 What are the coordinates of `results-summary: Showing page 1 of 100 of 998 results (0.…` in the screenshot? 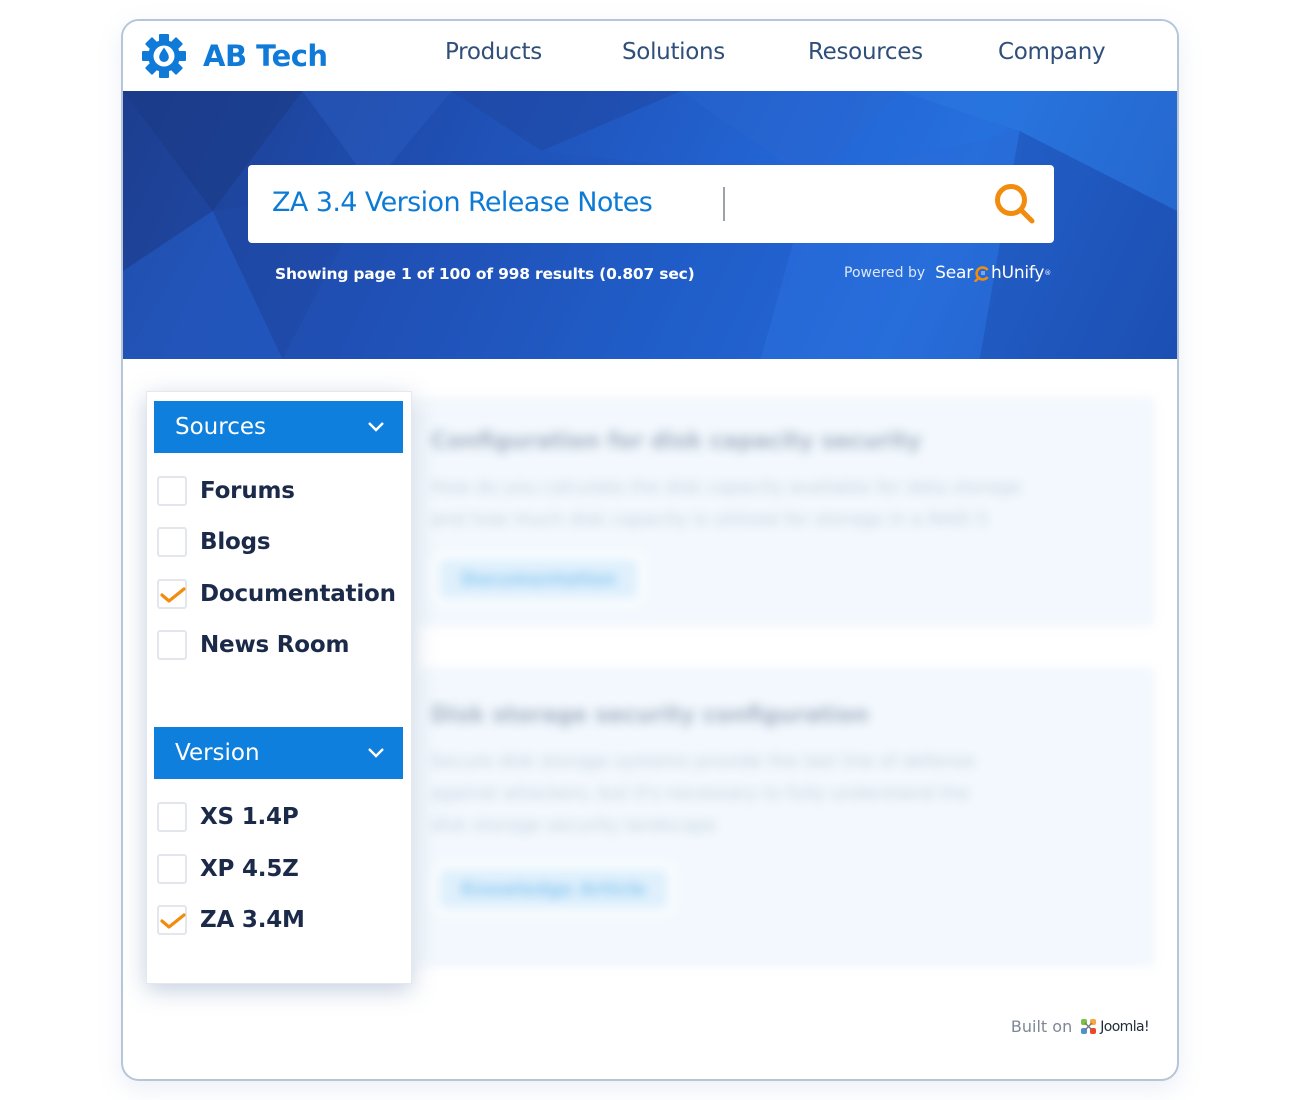 It's located at (485, 274).